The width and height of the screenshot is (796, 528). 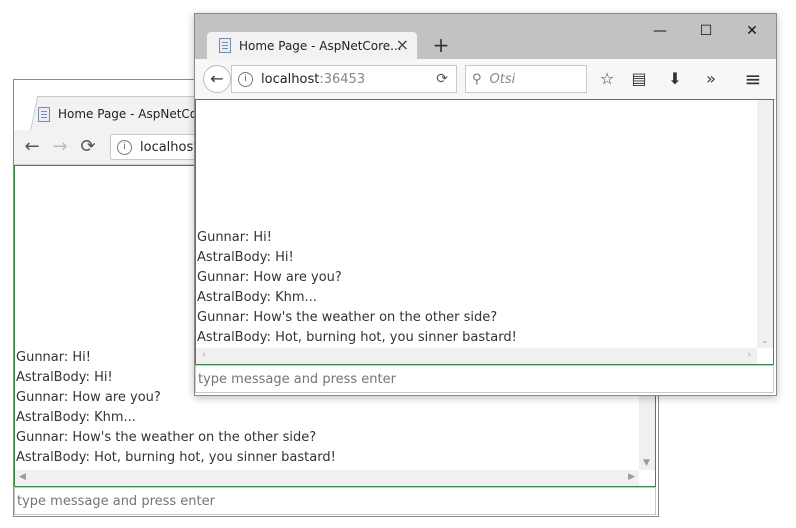 I want to click on chat-message: Gunnar: Hi!, so click(x=234, y=237).